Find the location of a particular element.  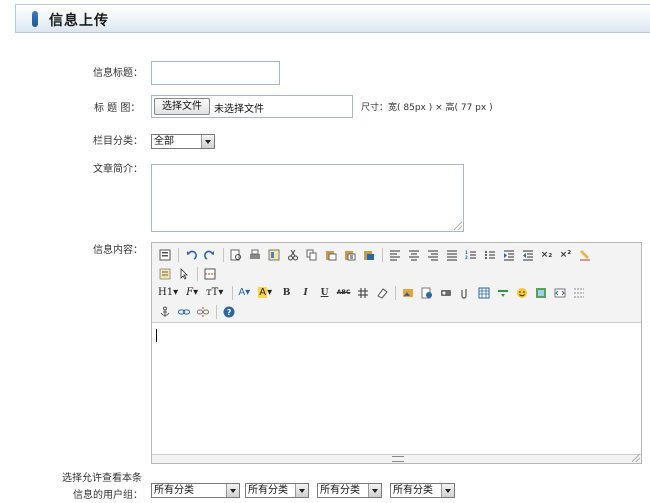

template-icon is located at coordinates (273, 255).